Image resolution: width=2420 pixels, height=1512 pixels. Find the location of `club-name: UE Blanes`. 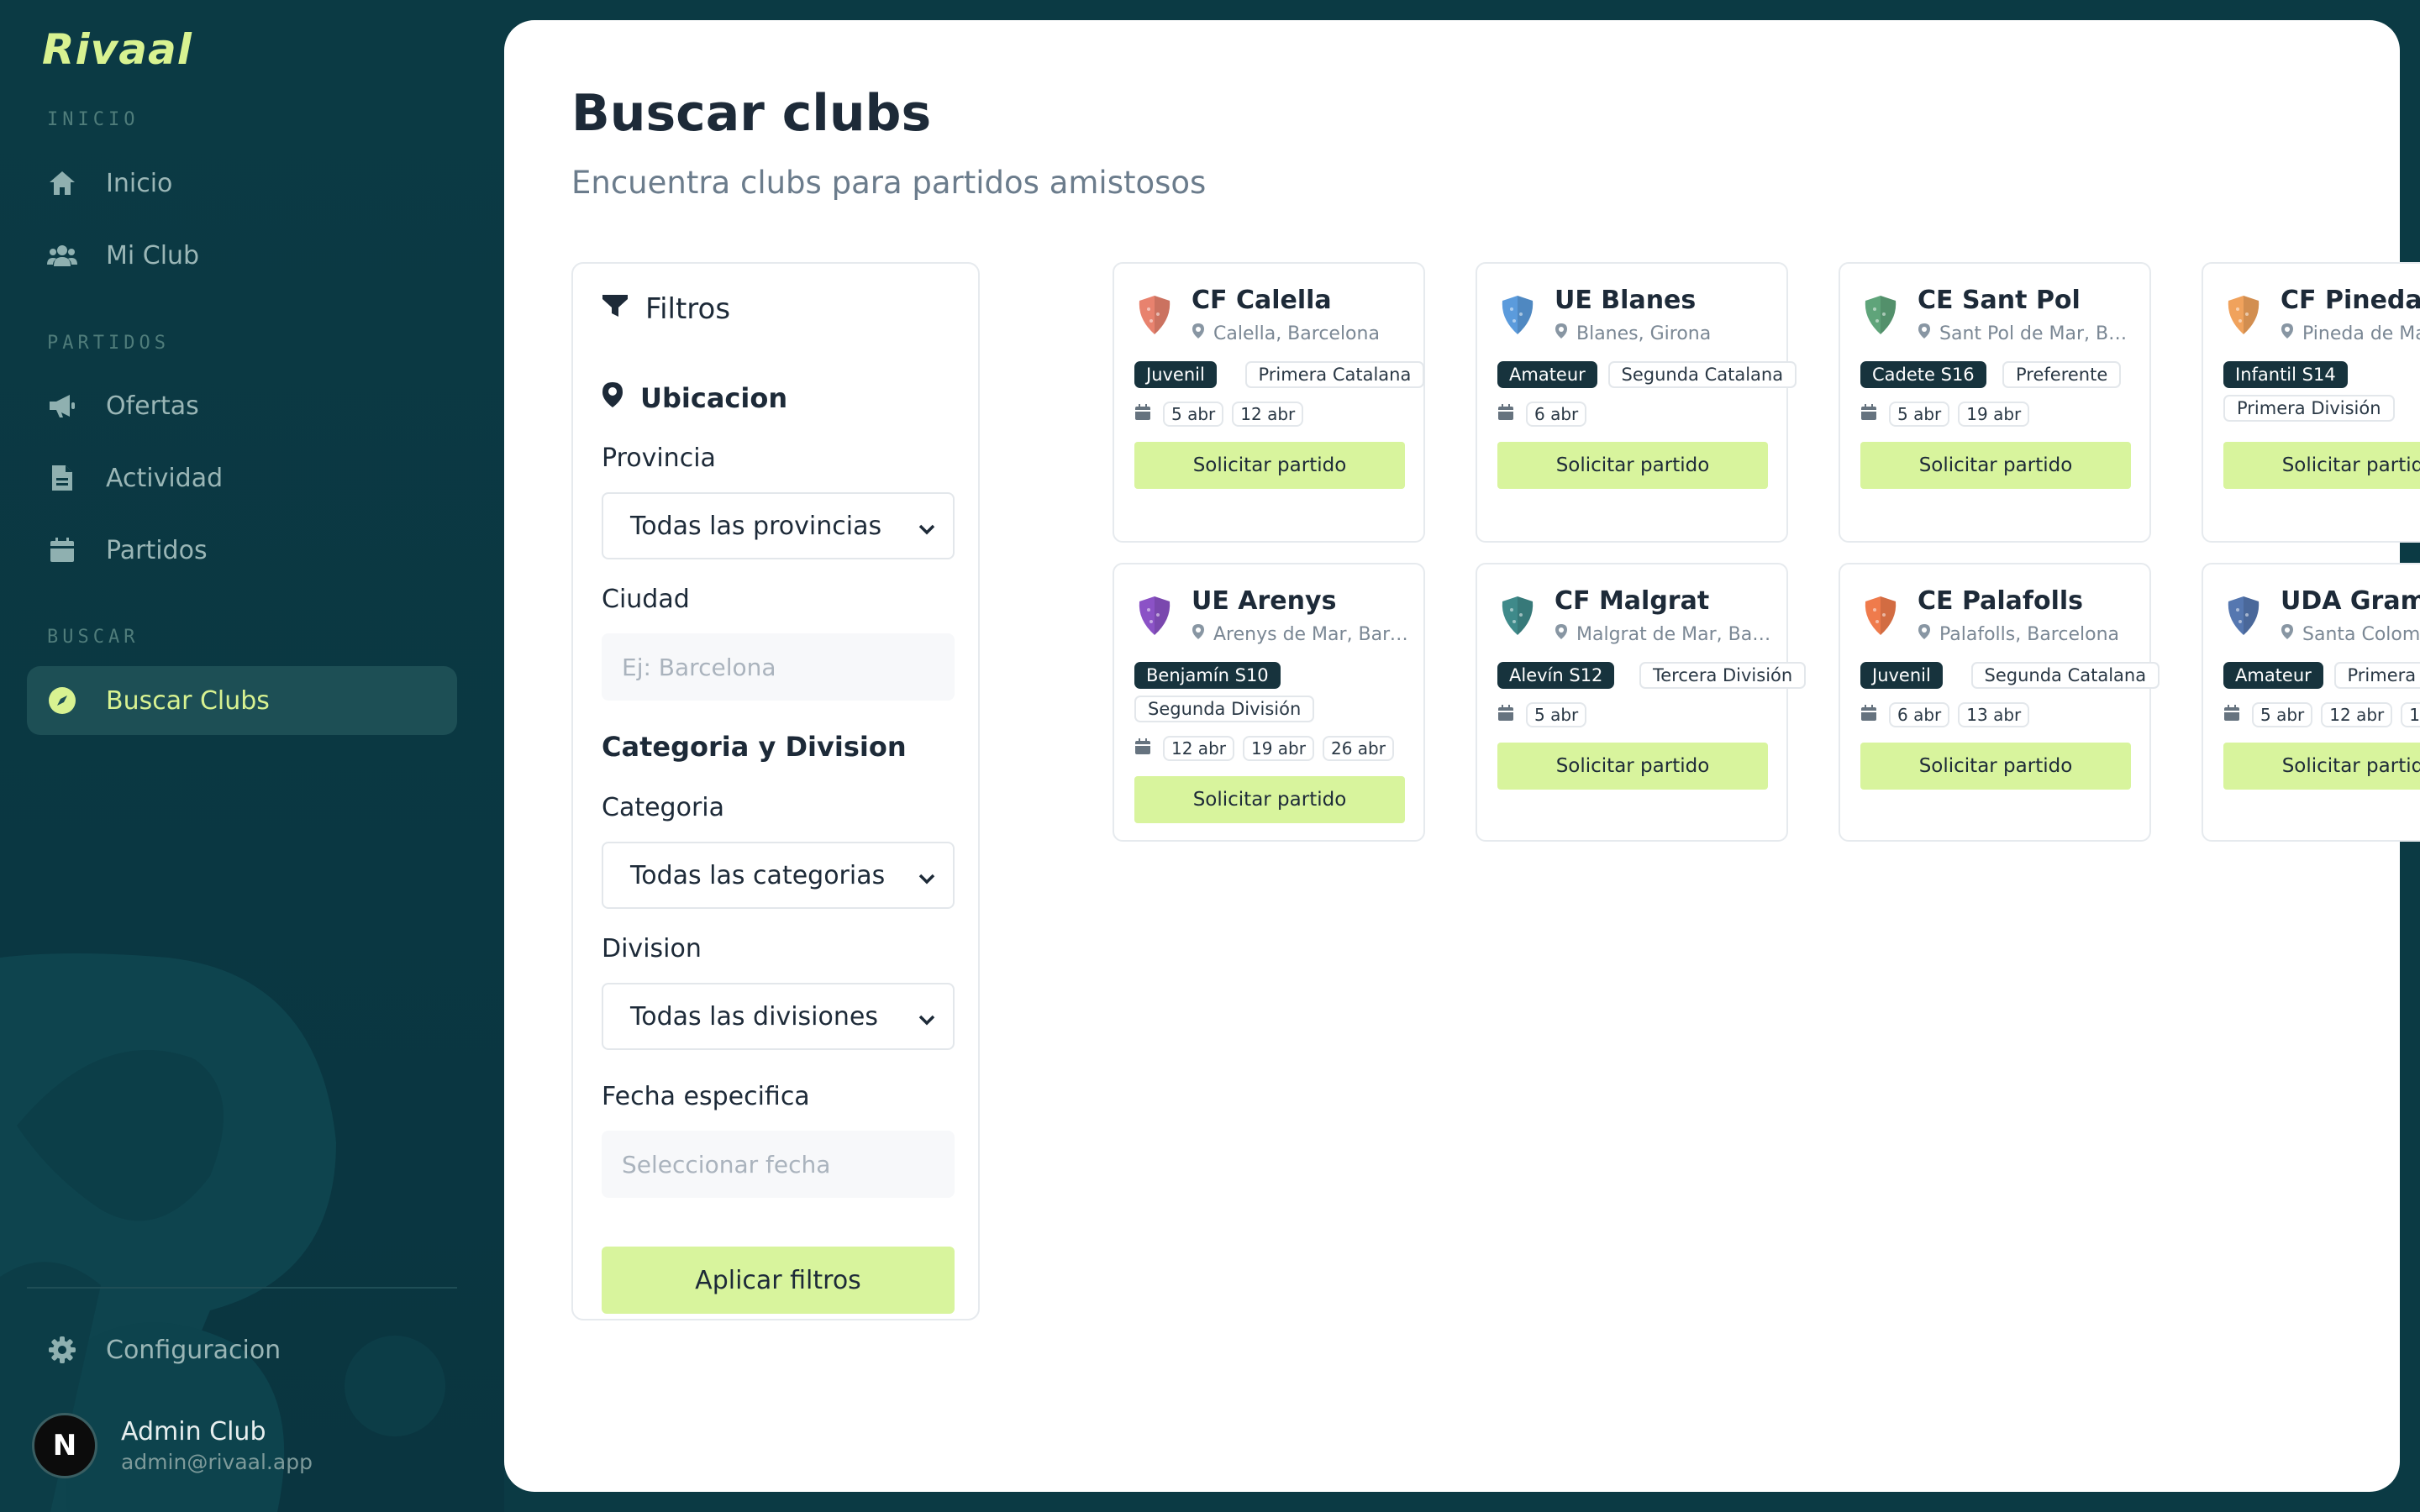

club-name: UE Blanes is located at coordinates (1625, 300).